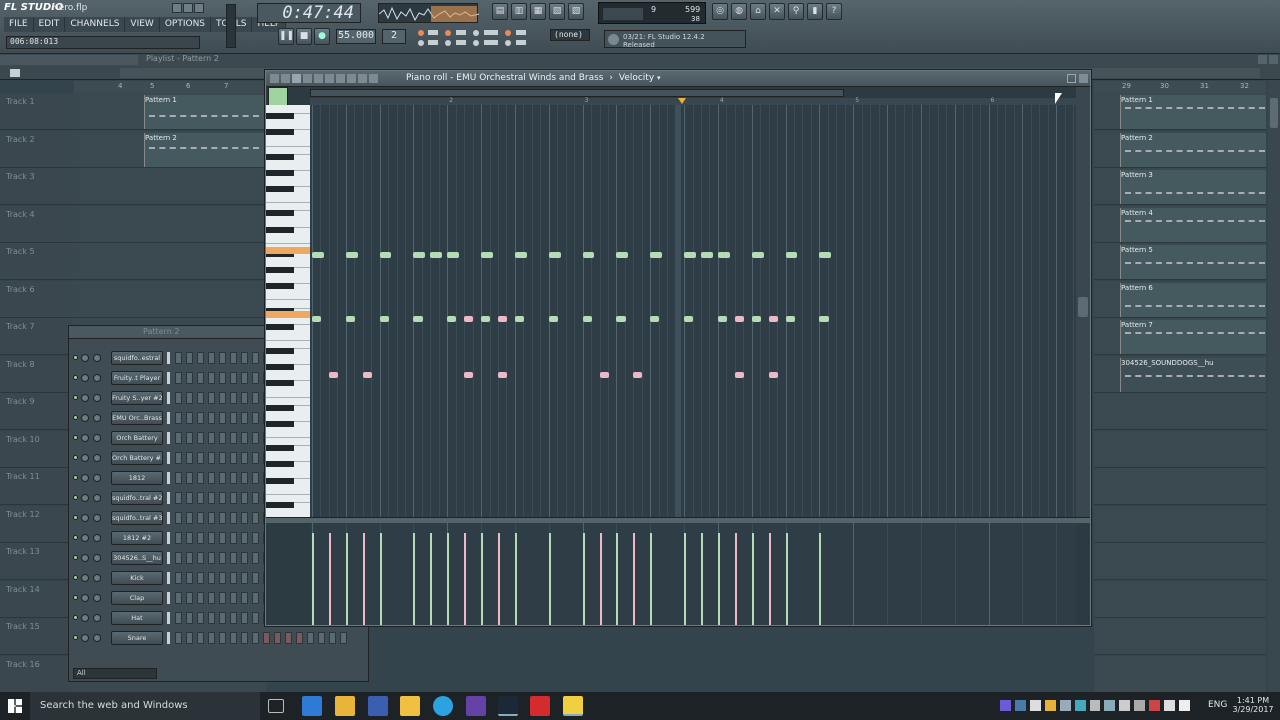 The width and height of the screenshot is (1280, 720). Describe the element at coordinates (796, 11) in the screenshot. I see `plugin-icon: ⚲` at that location.